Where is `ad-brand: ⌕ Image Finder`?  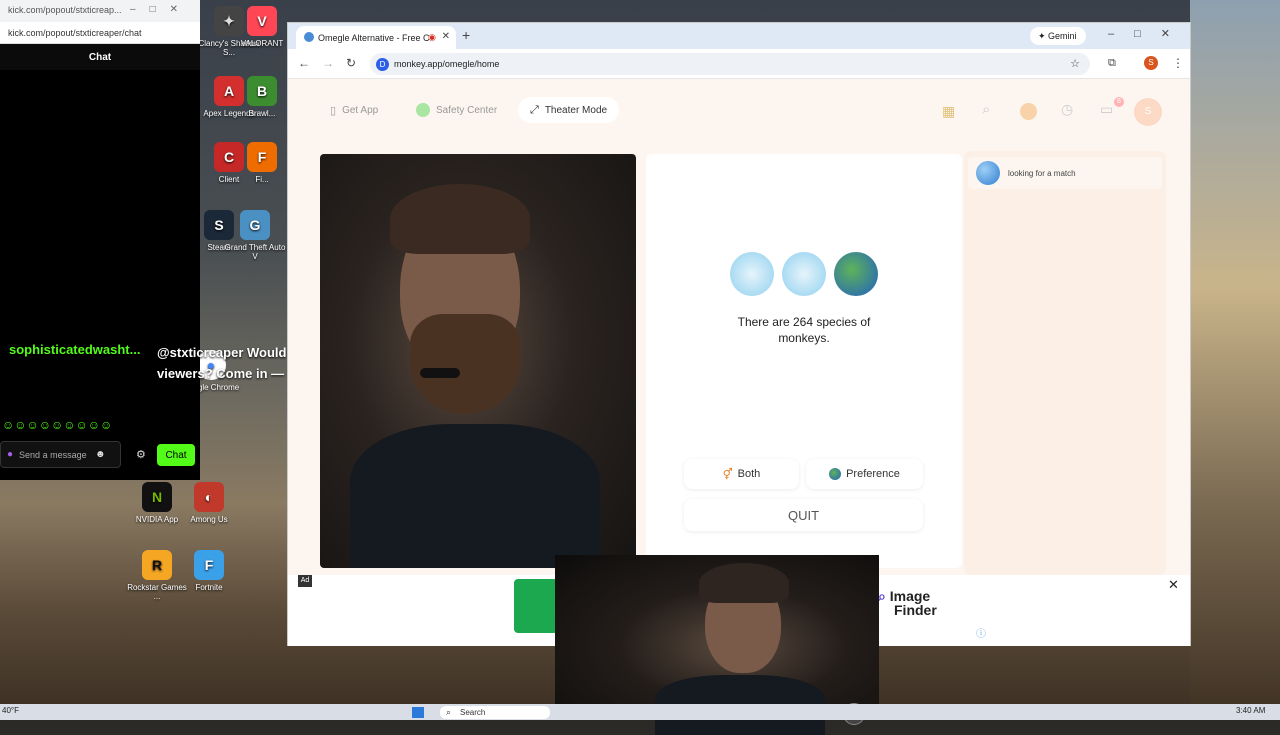
ad-brand: ⌕ Image Finder is located at coordinates (907, 603).